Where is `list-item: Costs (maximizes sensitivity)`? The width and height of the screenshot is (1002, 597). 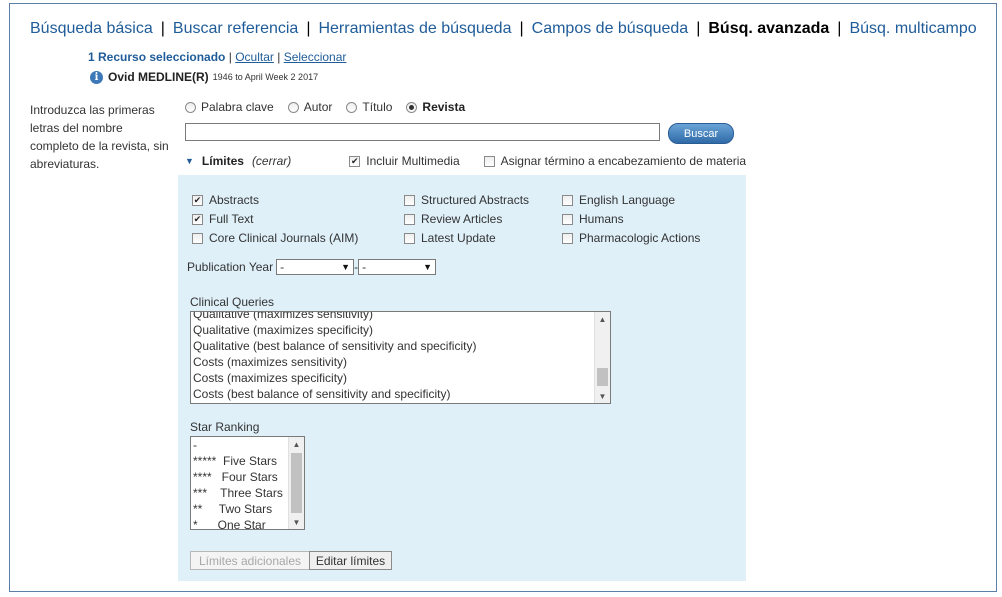 list-item: Costs (maximizes sensitivity) is located at coordinates (393, 362).